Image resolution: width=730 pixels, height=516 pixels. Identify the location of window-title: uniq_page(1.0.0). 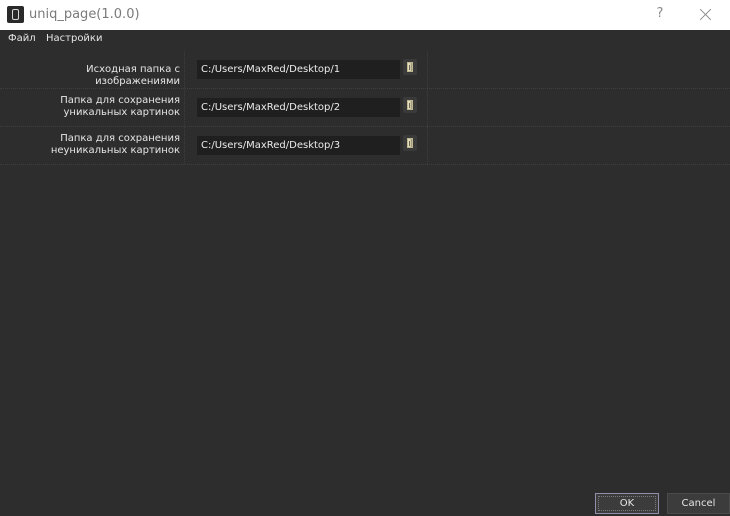
(84, 14).